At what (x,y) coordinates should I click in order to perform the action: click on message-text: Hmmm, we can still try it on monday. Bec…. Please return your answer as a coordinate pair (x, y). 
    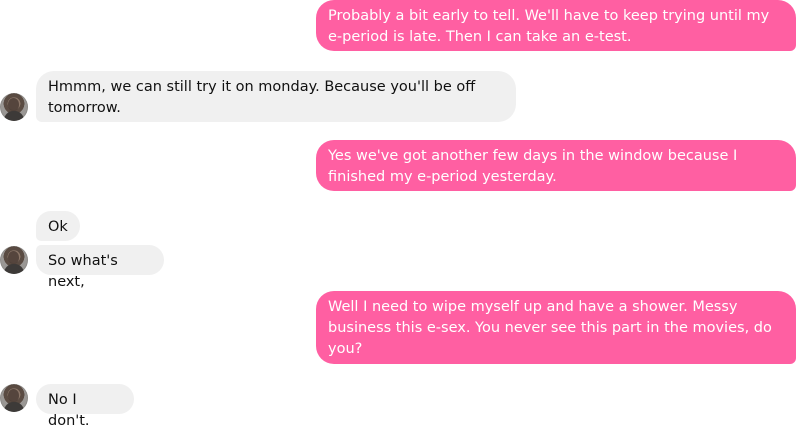
    Looking at the image, I should click on (262, 97).